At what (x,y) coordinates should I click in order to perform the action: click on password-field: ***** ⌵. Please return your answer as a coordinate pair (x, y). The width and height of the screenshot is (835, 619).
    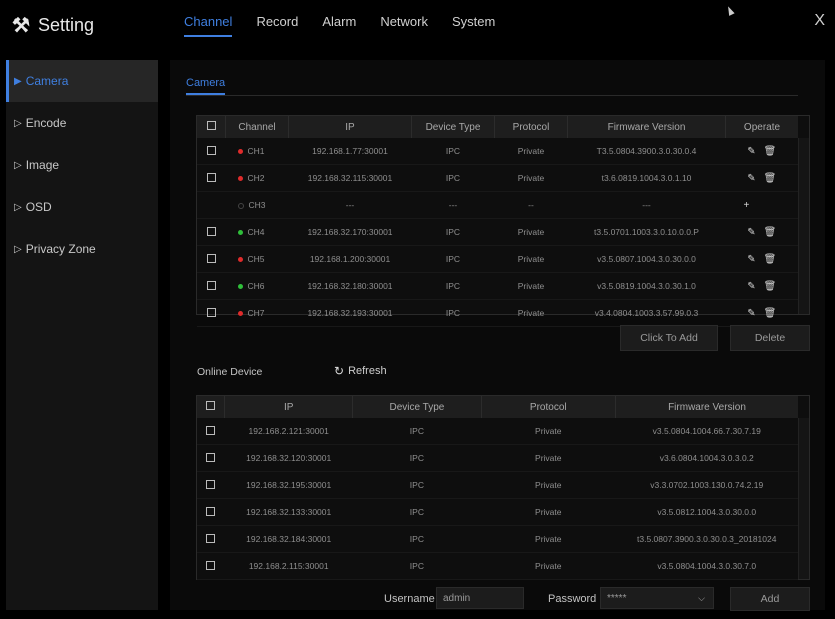
    Looking at the image, I should click on (657, 598).